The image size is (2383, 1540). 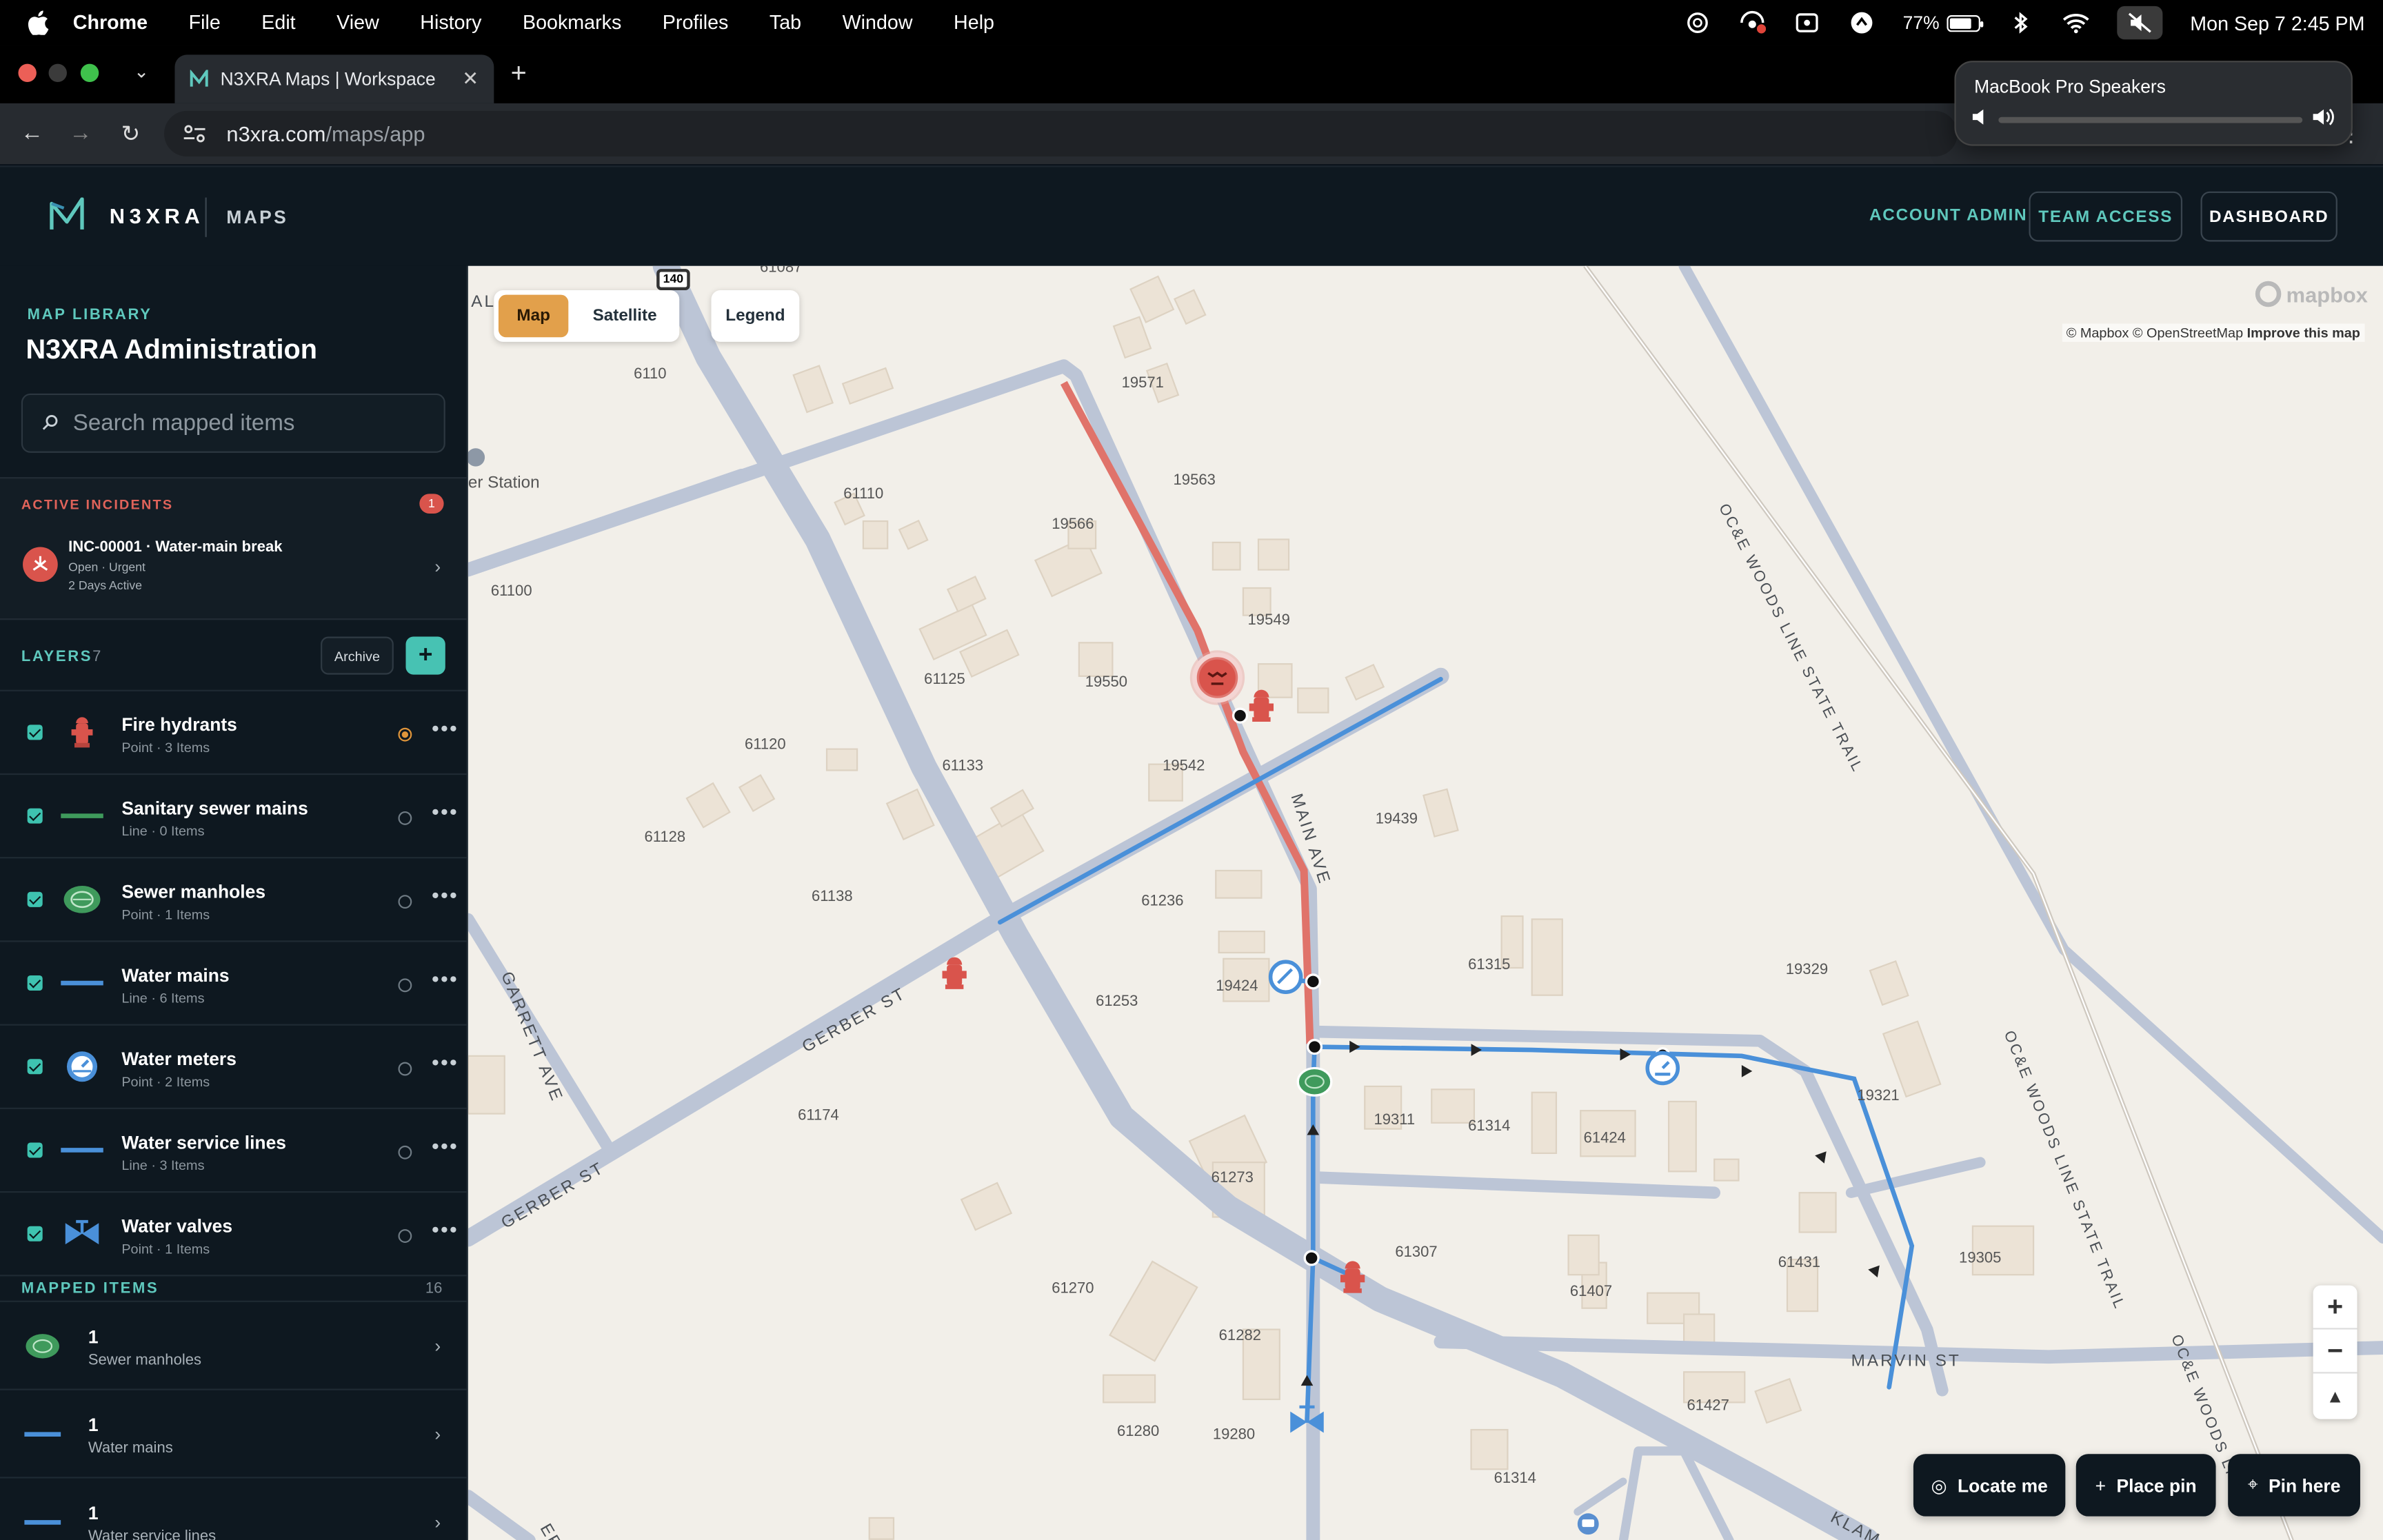 I want to click on address-label: 61431, so click(x=1799, y=1264).